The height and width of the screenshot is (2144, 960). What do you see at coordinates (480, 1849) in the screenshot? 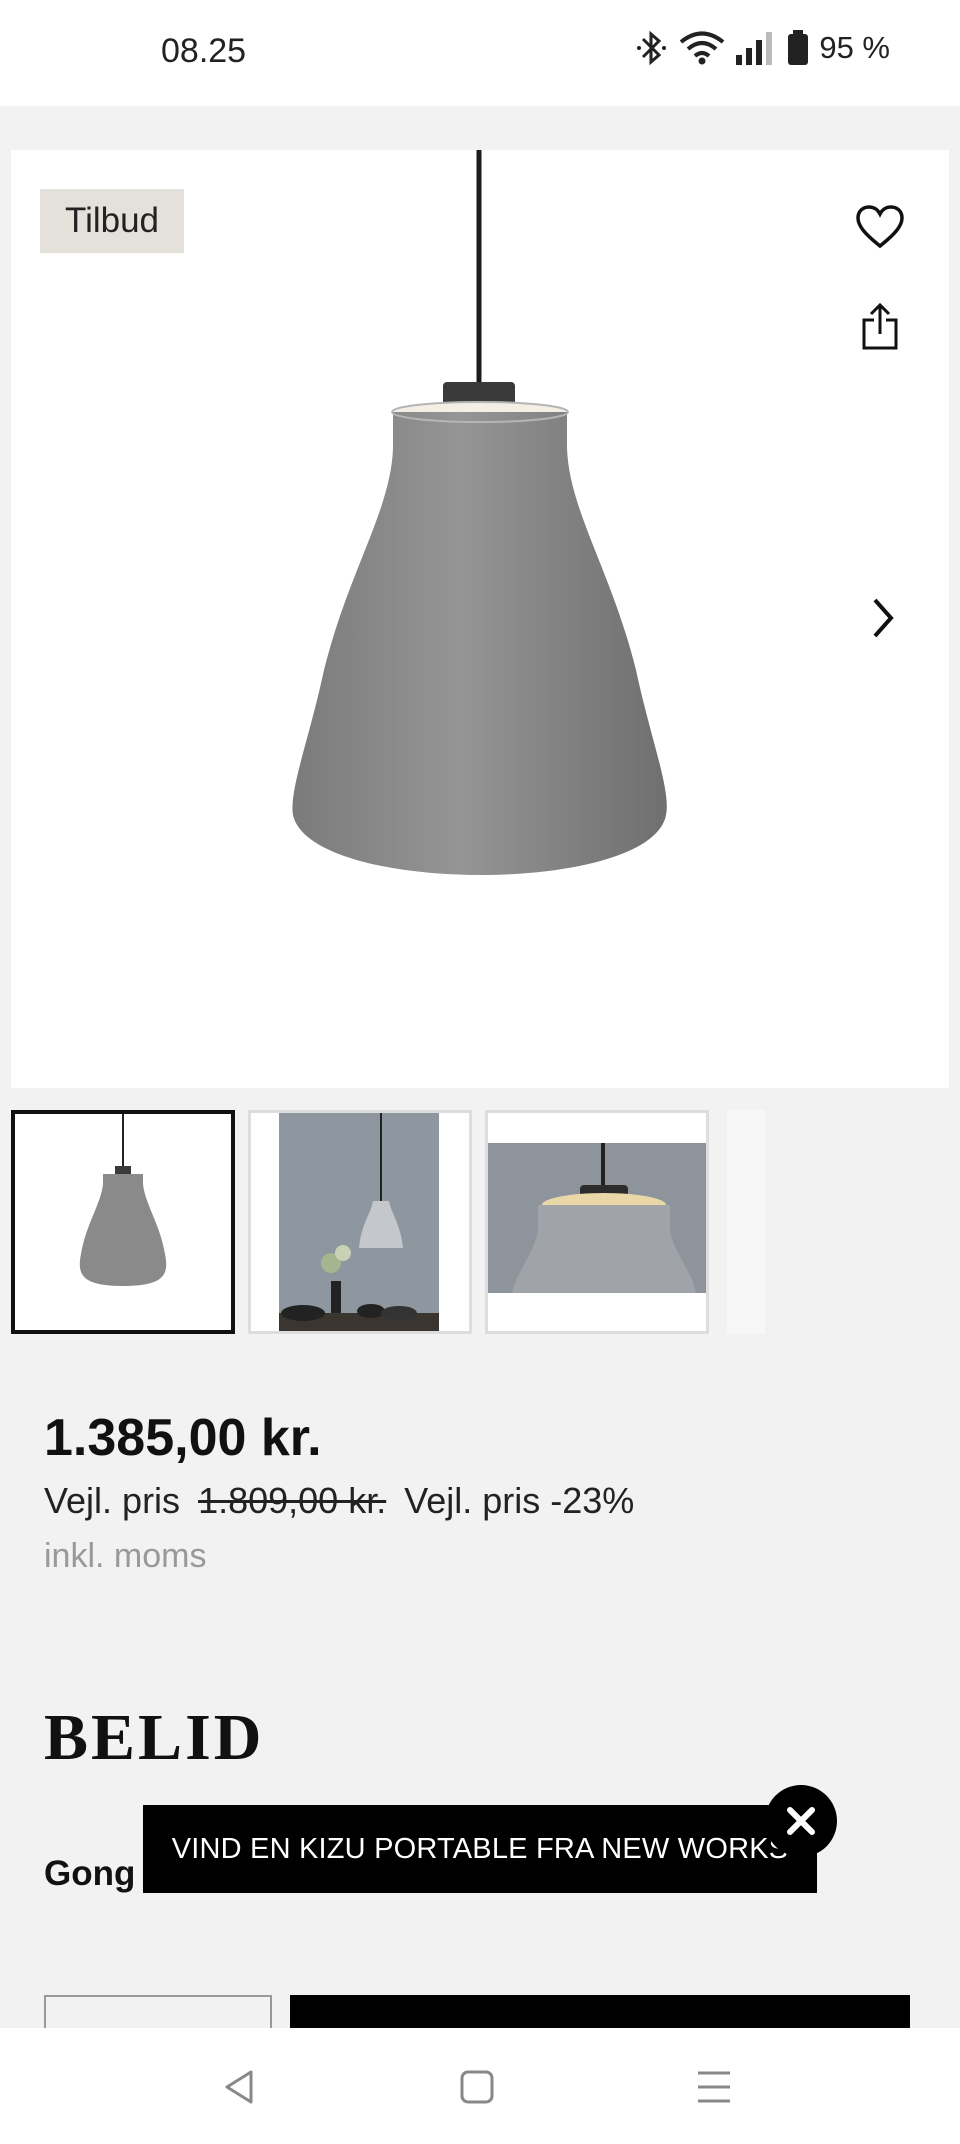
I see `promo-banner: VIND EN KIZU PORTABLE FRA NEW WORKS` at bounding box center [480, 1849].